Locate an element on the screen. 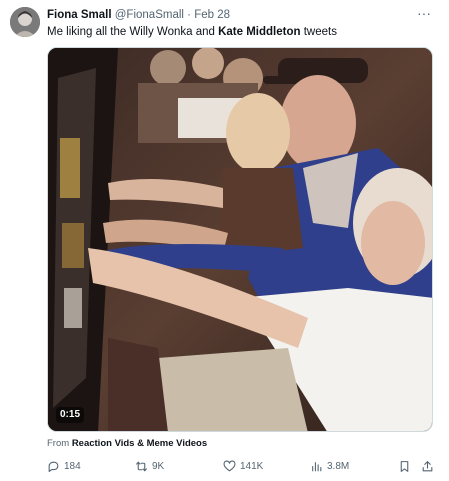 This screenshot has width=449, height=481. tweet-text-prefix: Me liking all the Willy Wonka and is located at coordinates (133, 32).